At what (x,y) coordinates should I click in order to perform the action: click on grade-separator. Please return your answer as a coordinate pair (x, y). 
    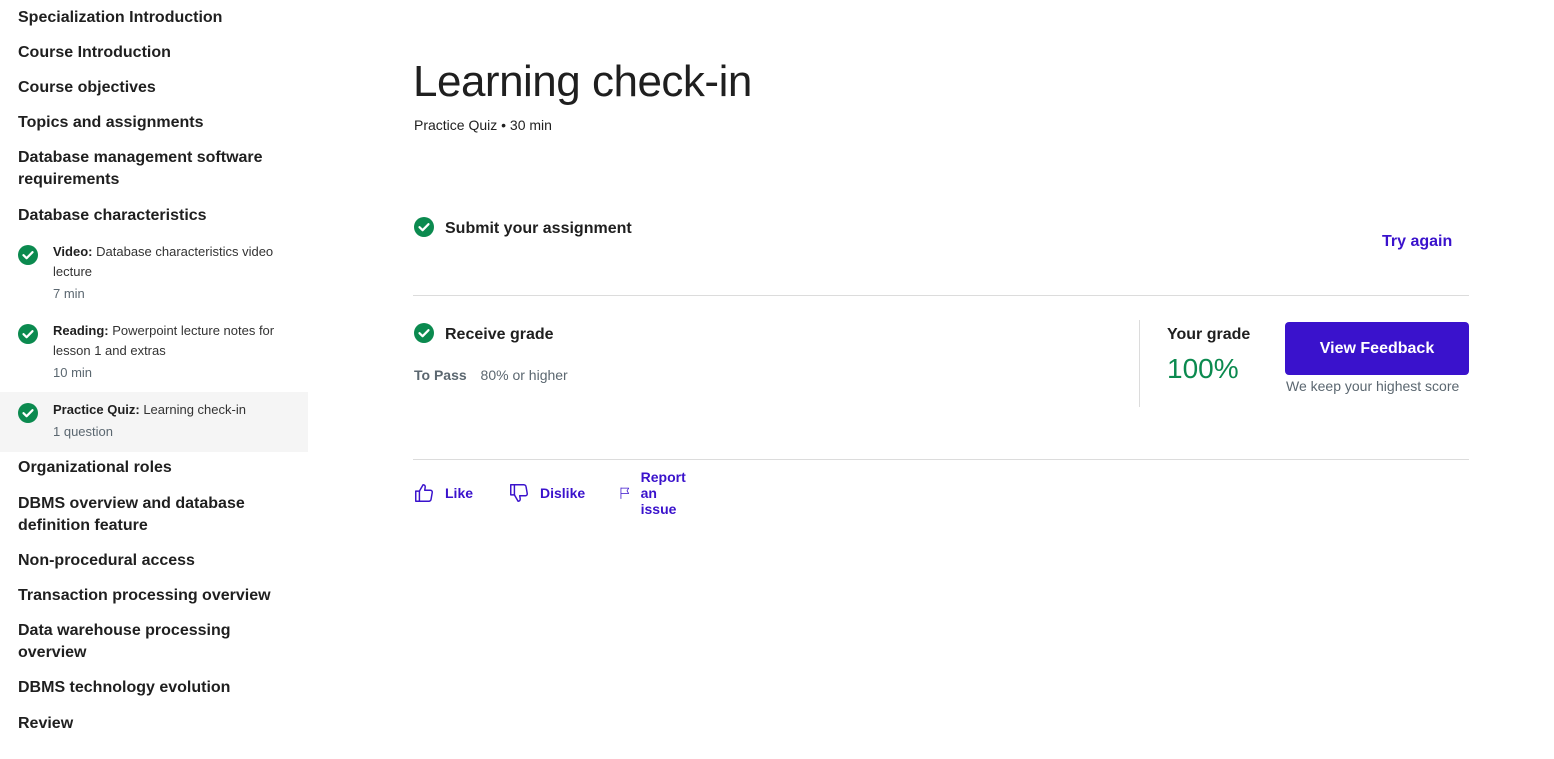
    Looking at the image, I should click on (1139, 363).